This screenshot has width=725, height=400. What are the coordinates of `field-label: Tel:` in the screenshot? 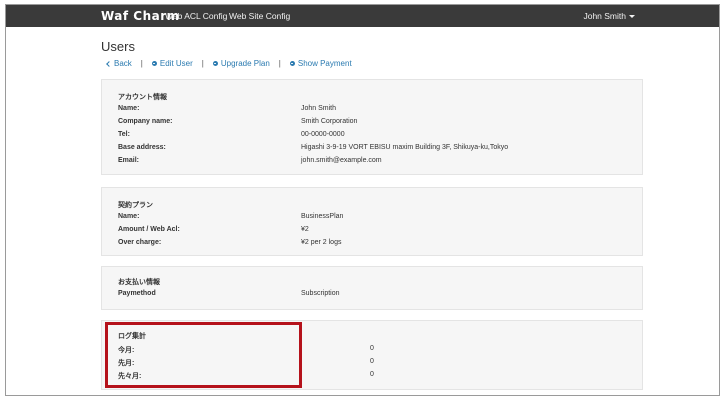 It's located at (124, 134).